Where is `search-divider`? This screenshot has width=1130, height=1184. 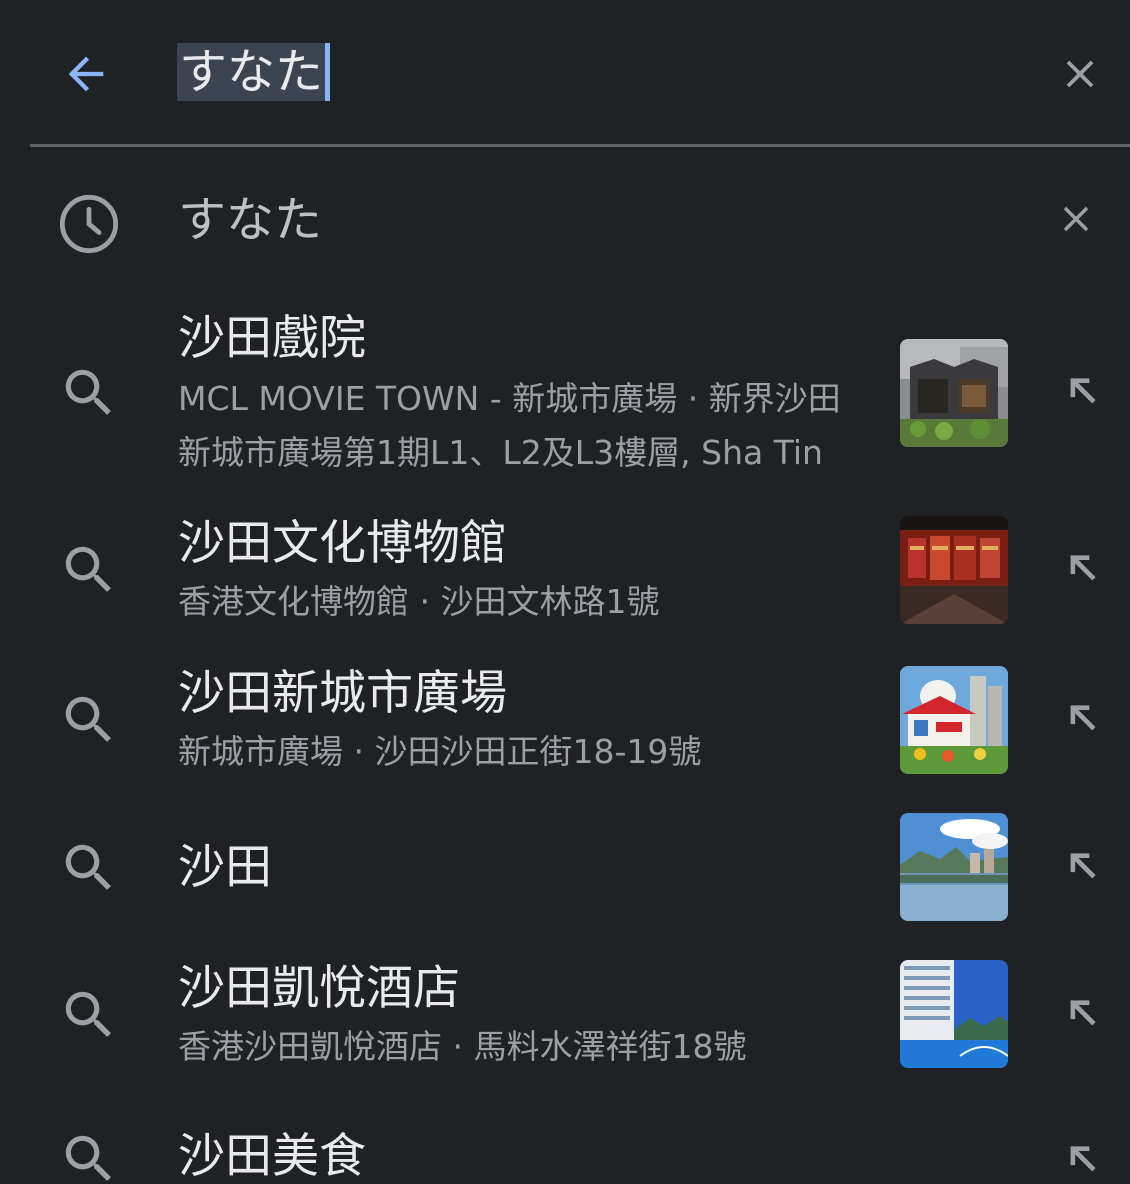
search-divider is located at coordinates (580, 145).